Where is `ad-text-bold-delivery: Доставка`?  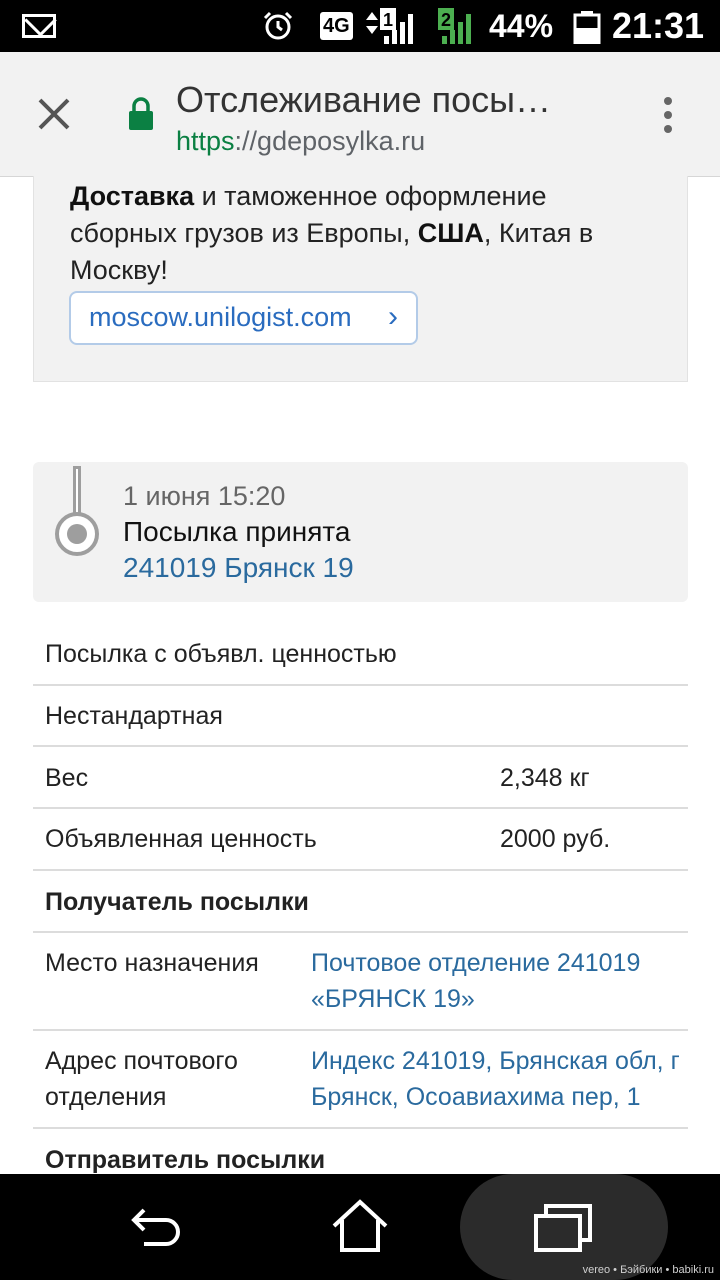
ad-text-bold-delivery: Доставка is located at coordinates (132, 196).